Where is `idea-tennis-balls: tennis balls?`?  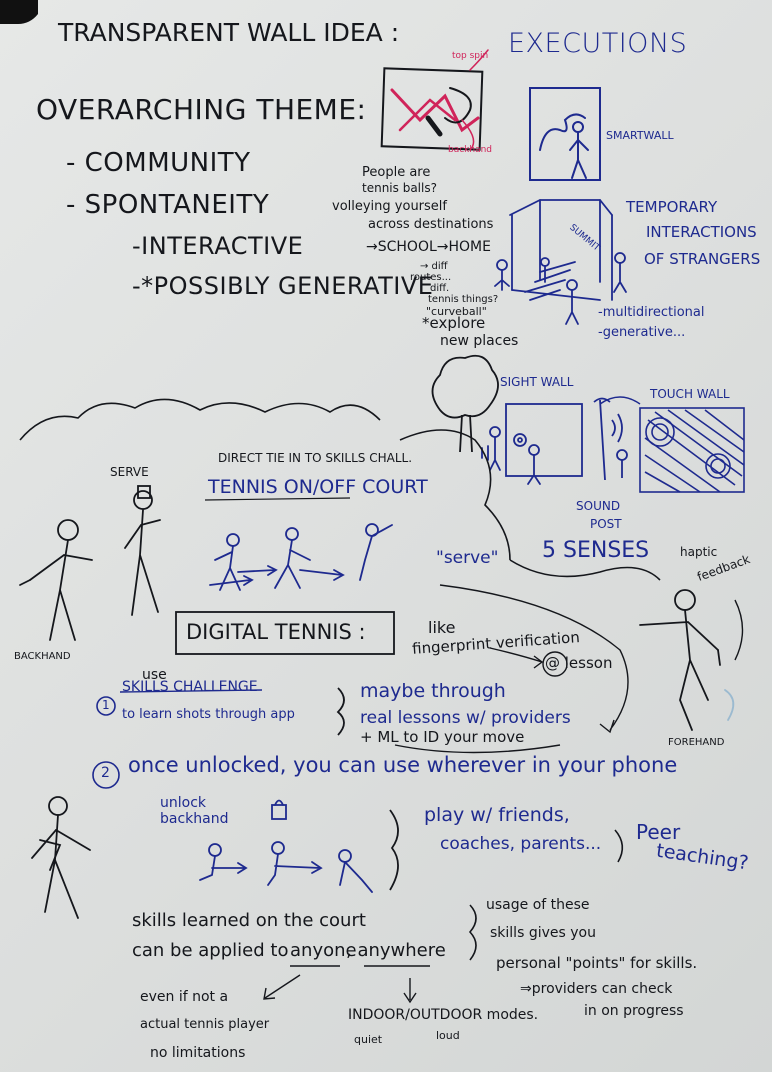
idea-tennis-balls: tennis balls? is located at coordinates (399, 188).